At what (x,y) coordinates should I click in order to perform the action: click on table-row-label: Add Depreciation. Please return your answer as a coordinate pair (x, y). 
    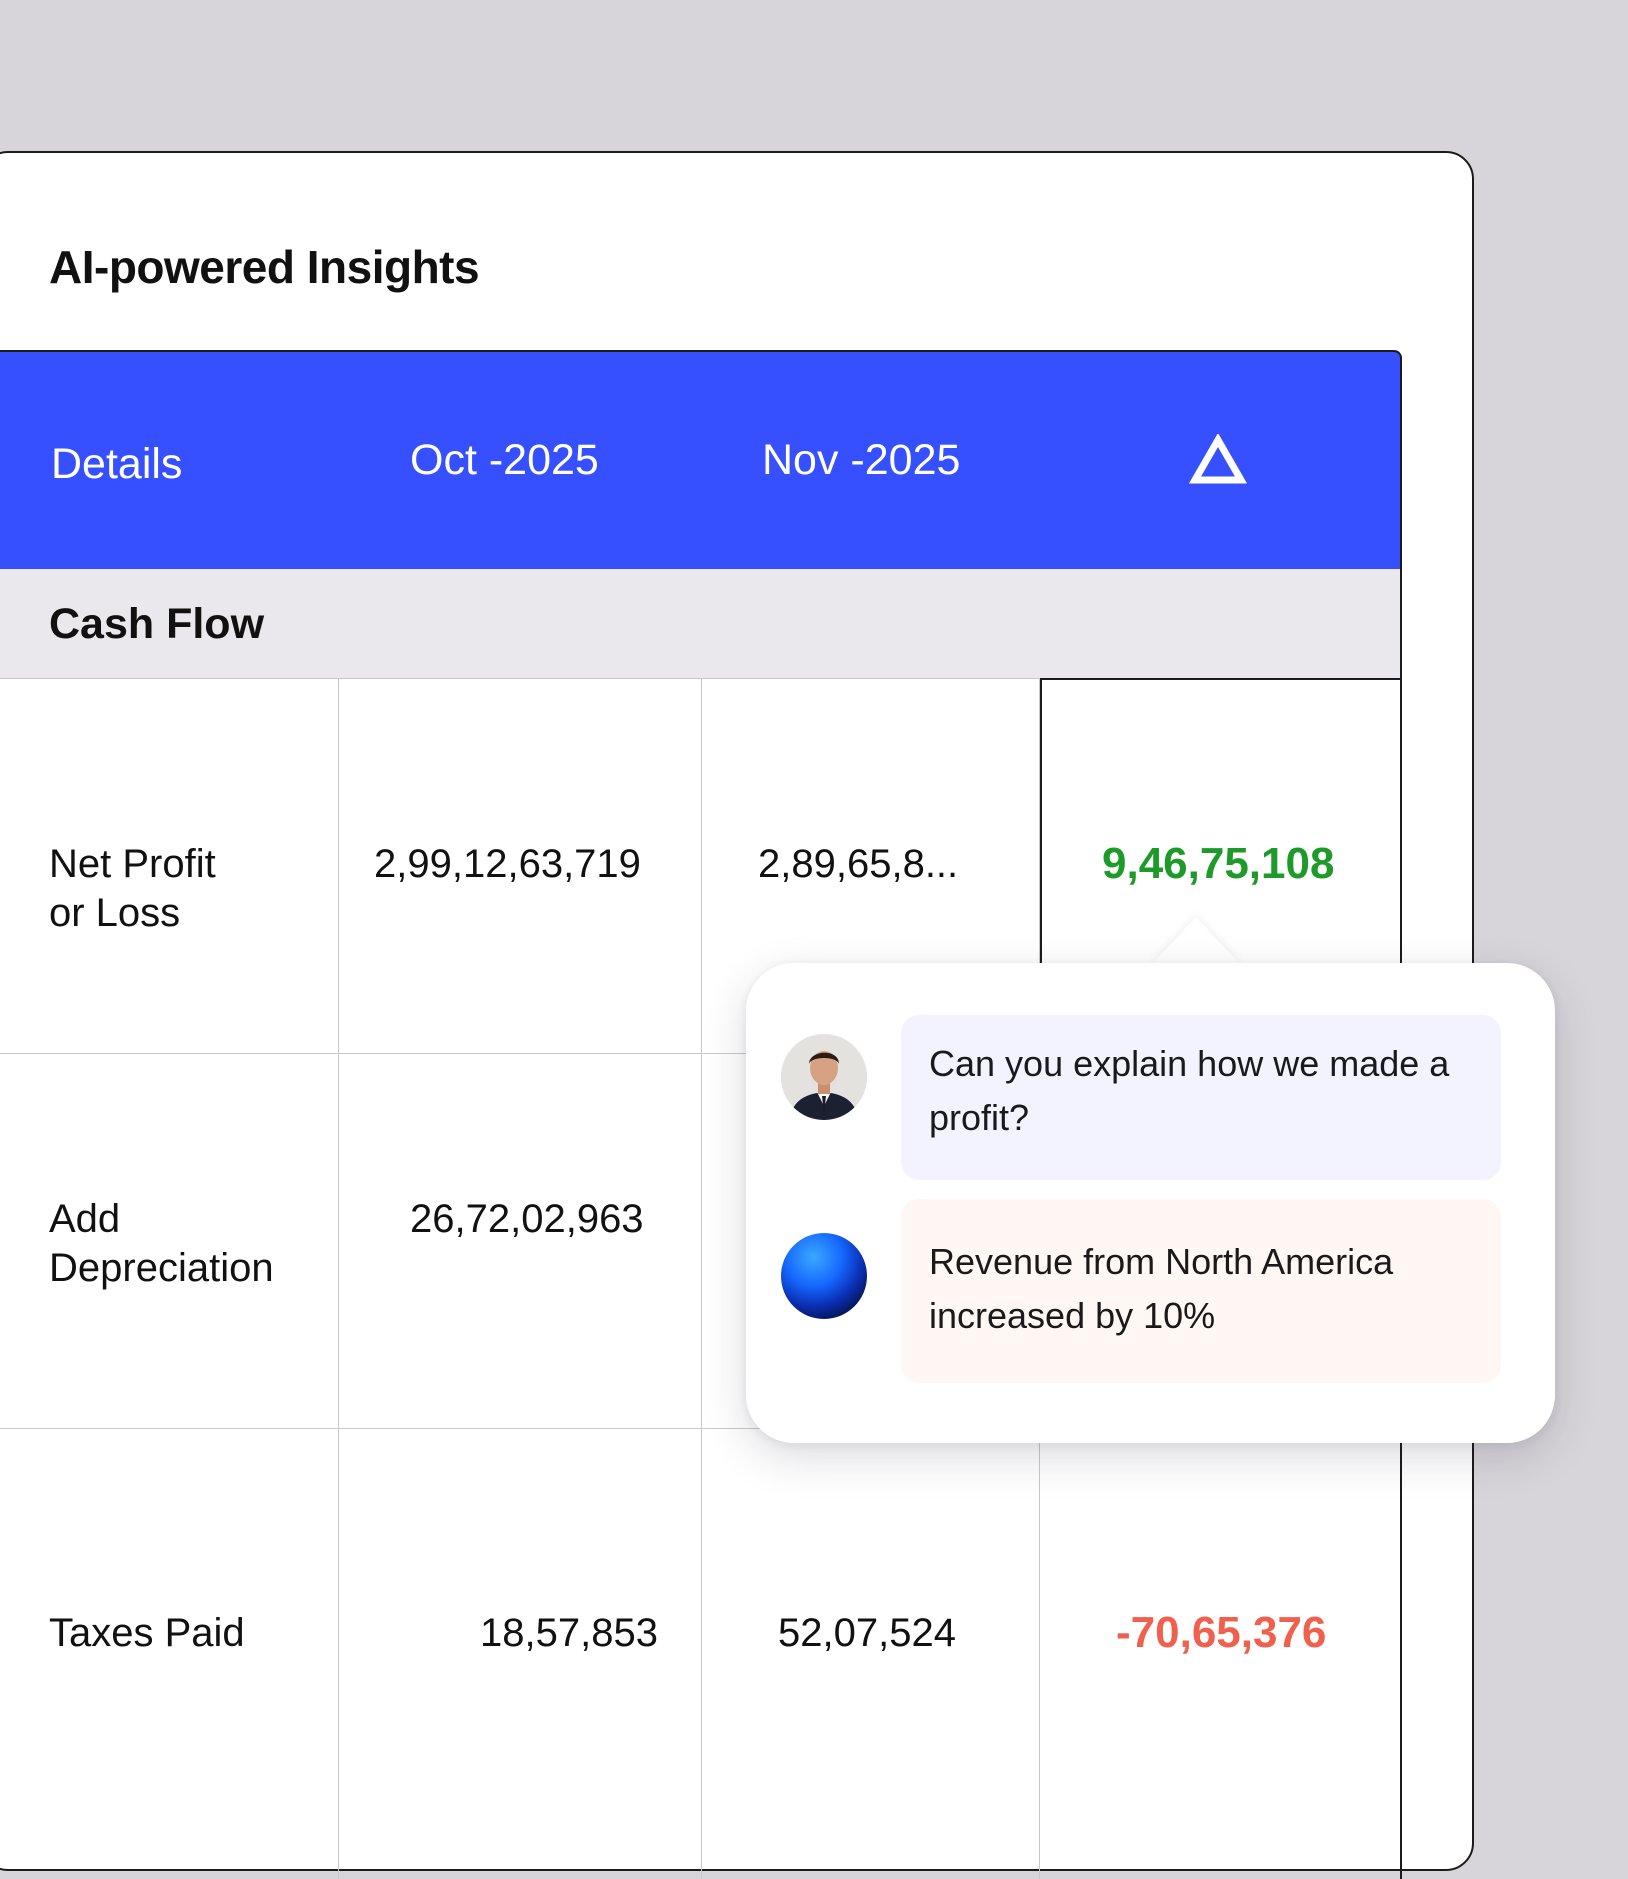
    Looking at the image, I should click on (161, 1244).